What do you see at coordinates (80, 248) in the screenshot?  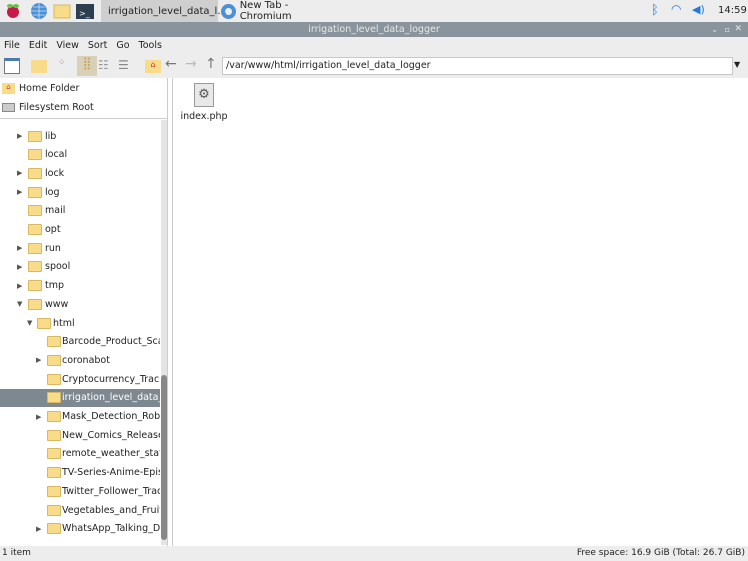 I see `tree-item: ▶ run` at bounding box center [80, 248].